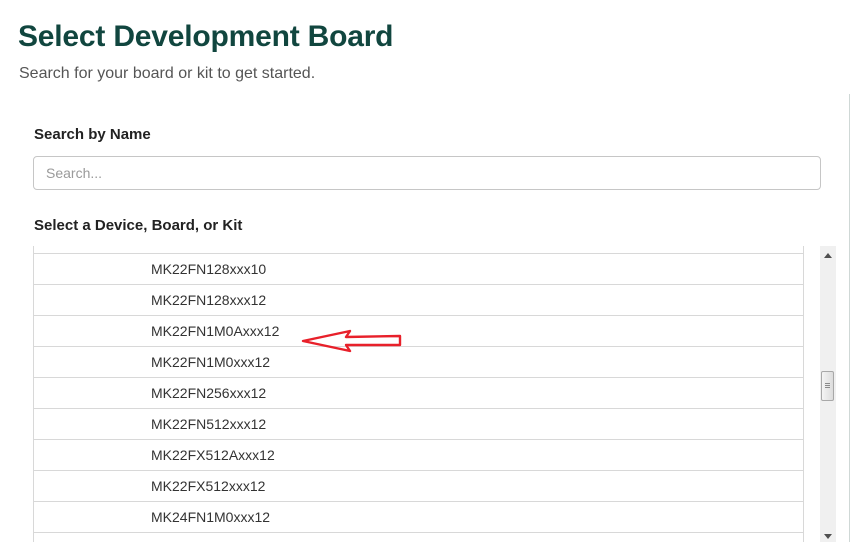 The image size is (854, 542). Describe the element at coordinates (828, 255) in the screenshot. I see `scroll-up-arrow-icon` at that location.